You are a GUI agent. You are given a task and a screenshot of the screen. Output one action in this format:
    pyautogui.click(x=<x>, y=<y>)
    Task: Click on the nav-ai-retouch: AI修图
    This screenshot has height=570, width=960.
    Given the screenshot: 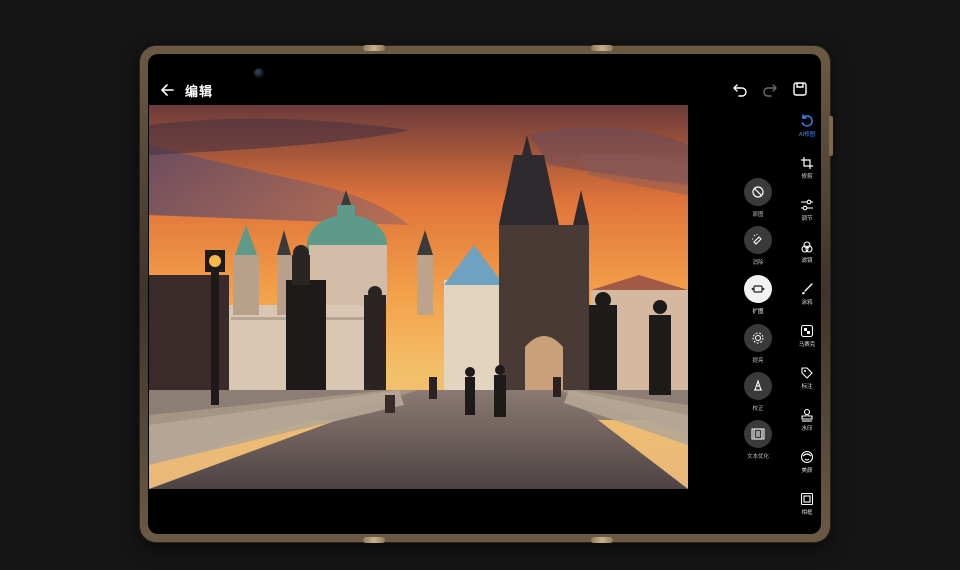 What is the action you would take?
    pyautogui.click(x=806, y=126)
    